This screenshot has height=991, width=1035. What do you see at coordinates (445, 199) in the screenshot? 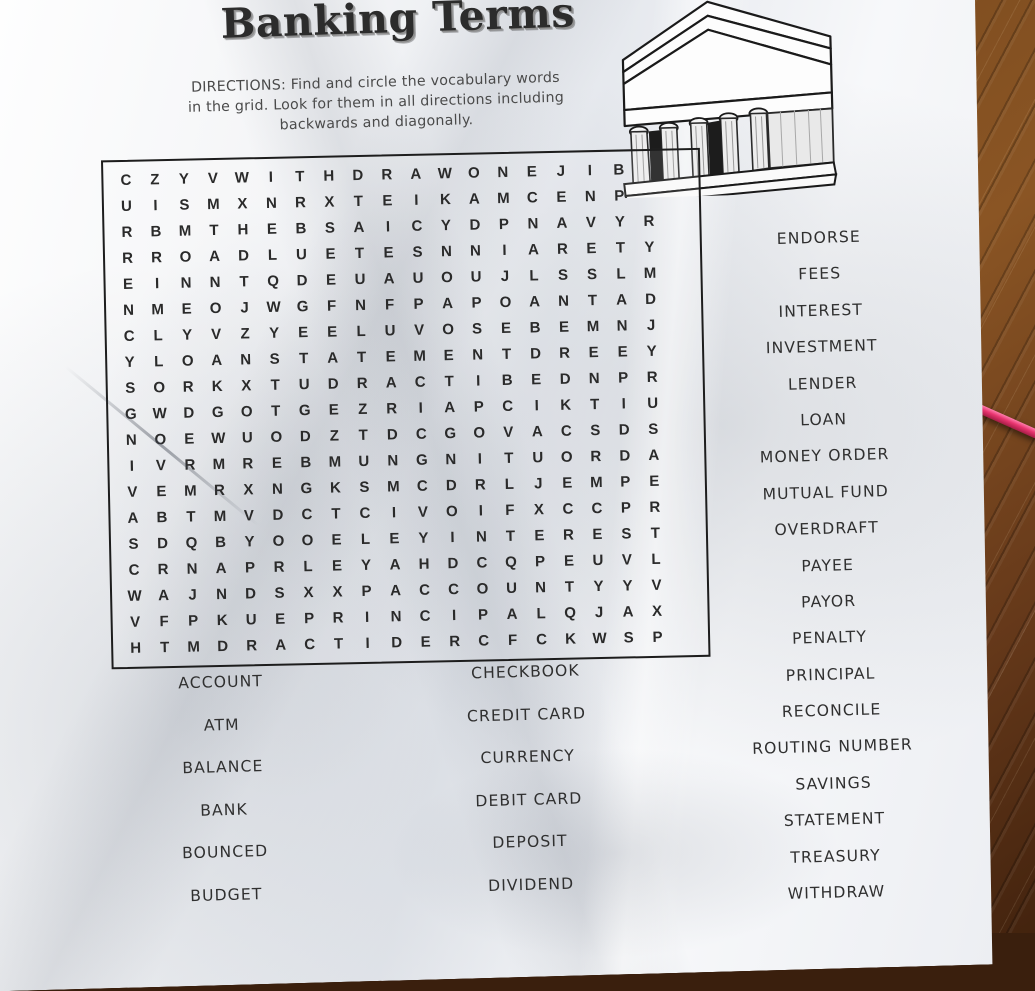
I see `grid-cell: K` at bounding box center [445, 199].